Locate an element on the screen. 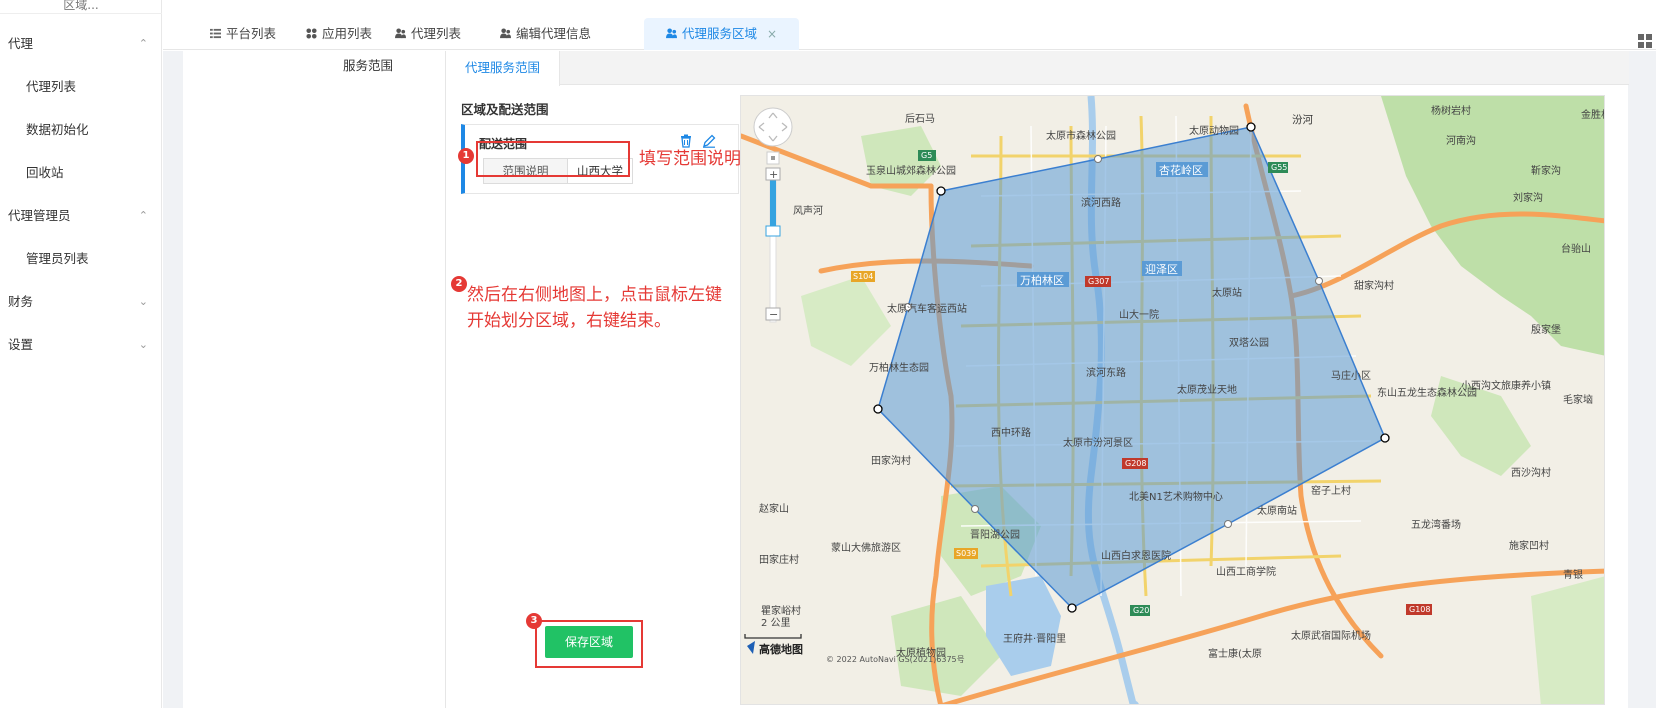 This screenshot has height=708, width=1656. service-range-label: 服务范围 is located at coordinates (368, 65).